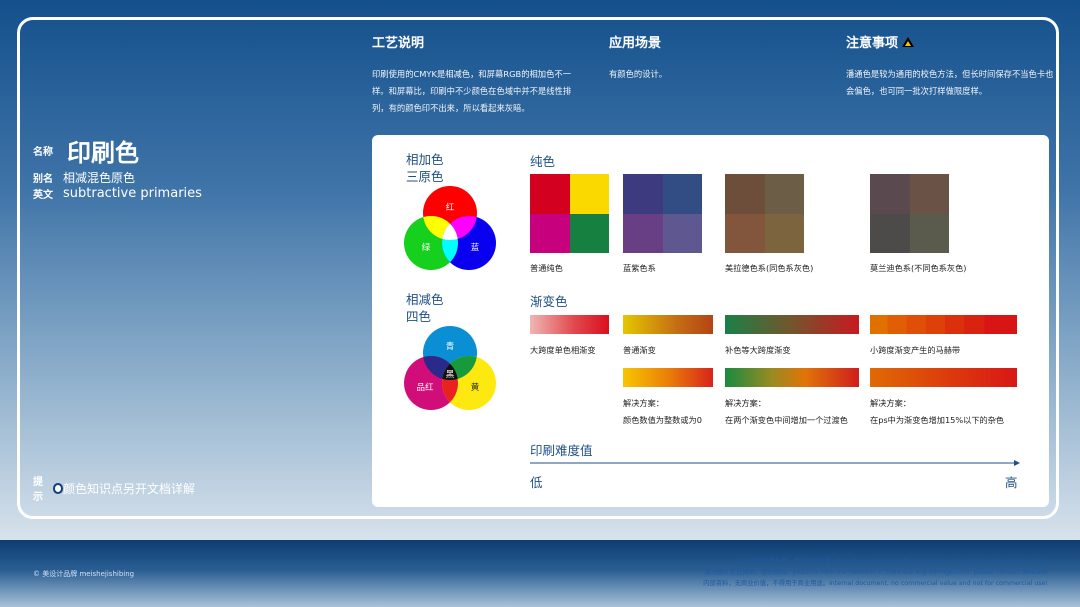 This screenshot has width=1080, height=607. What do you see at coordinates (450, 207) in the screenshot?
I see `red-label: 红` at bounding box center [450, 207].